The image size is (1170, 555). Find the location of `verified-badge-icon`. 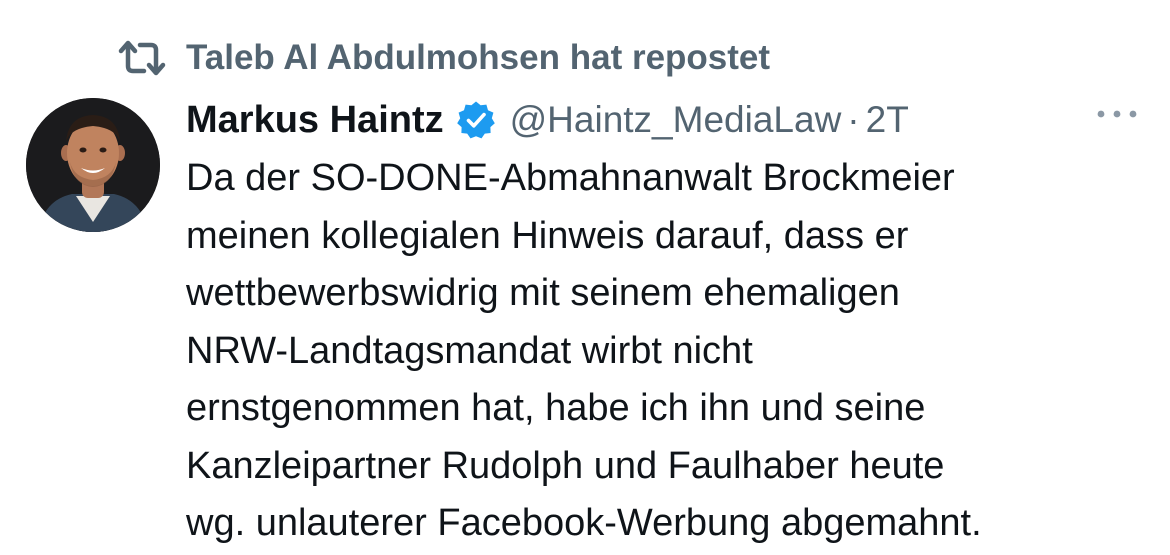

verified-badge-icon is located at coordinates (476, 120).